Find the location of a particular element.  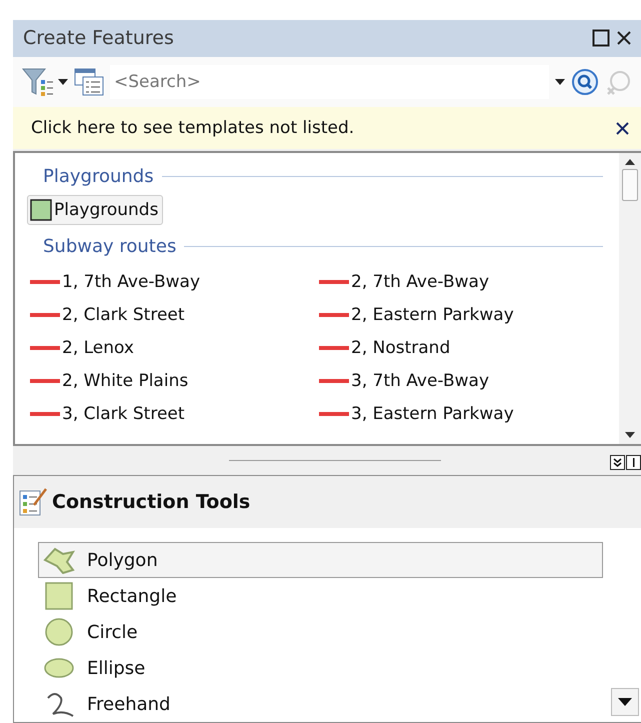

scroll-thumb is located at coordinates (630, 185).